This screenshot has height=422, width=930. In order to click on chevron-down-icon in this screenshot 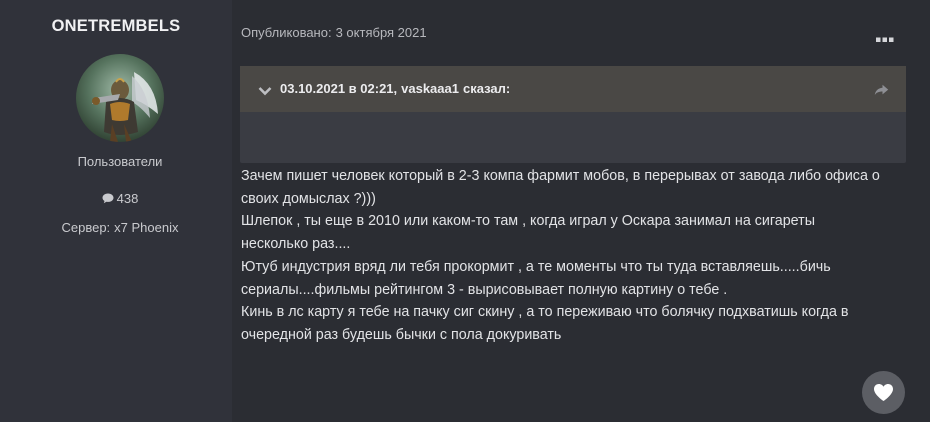, I will do `click(265, 92)`.